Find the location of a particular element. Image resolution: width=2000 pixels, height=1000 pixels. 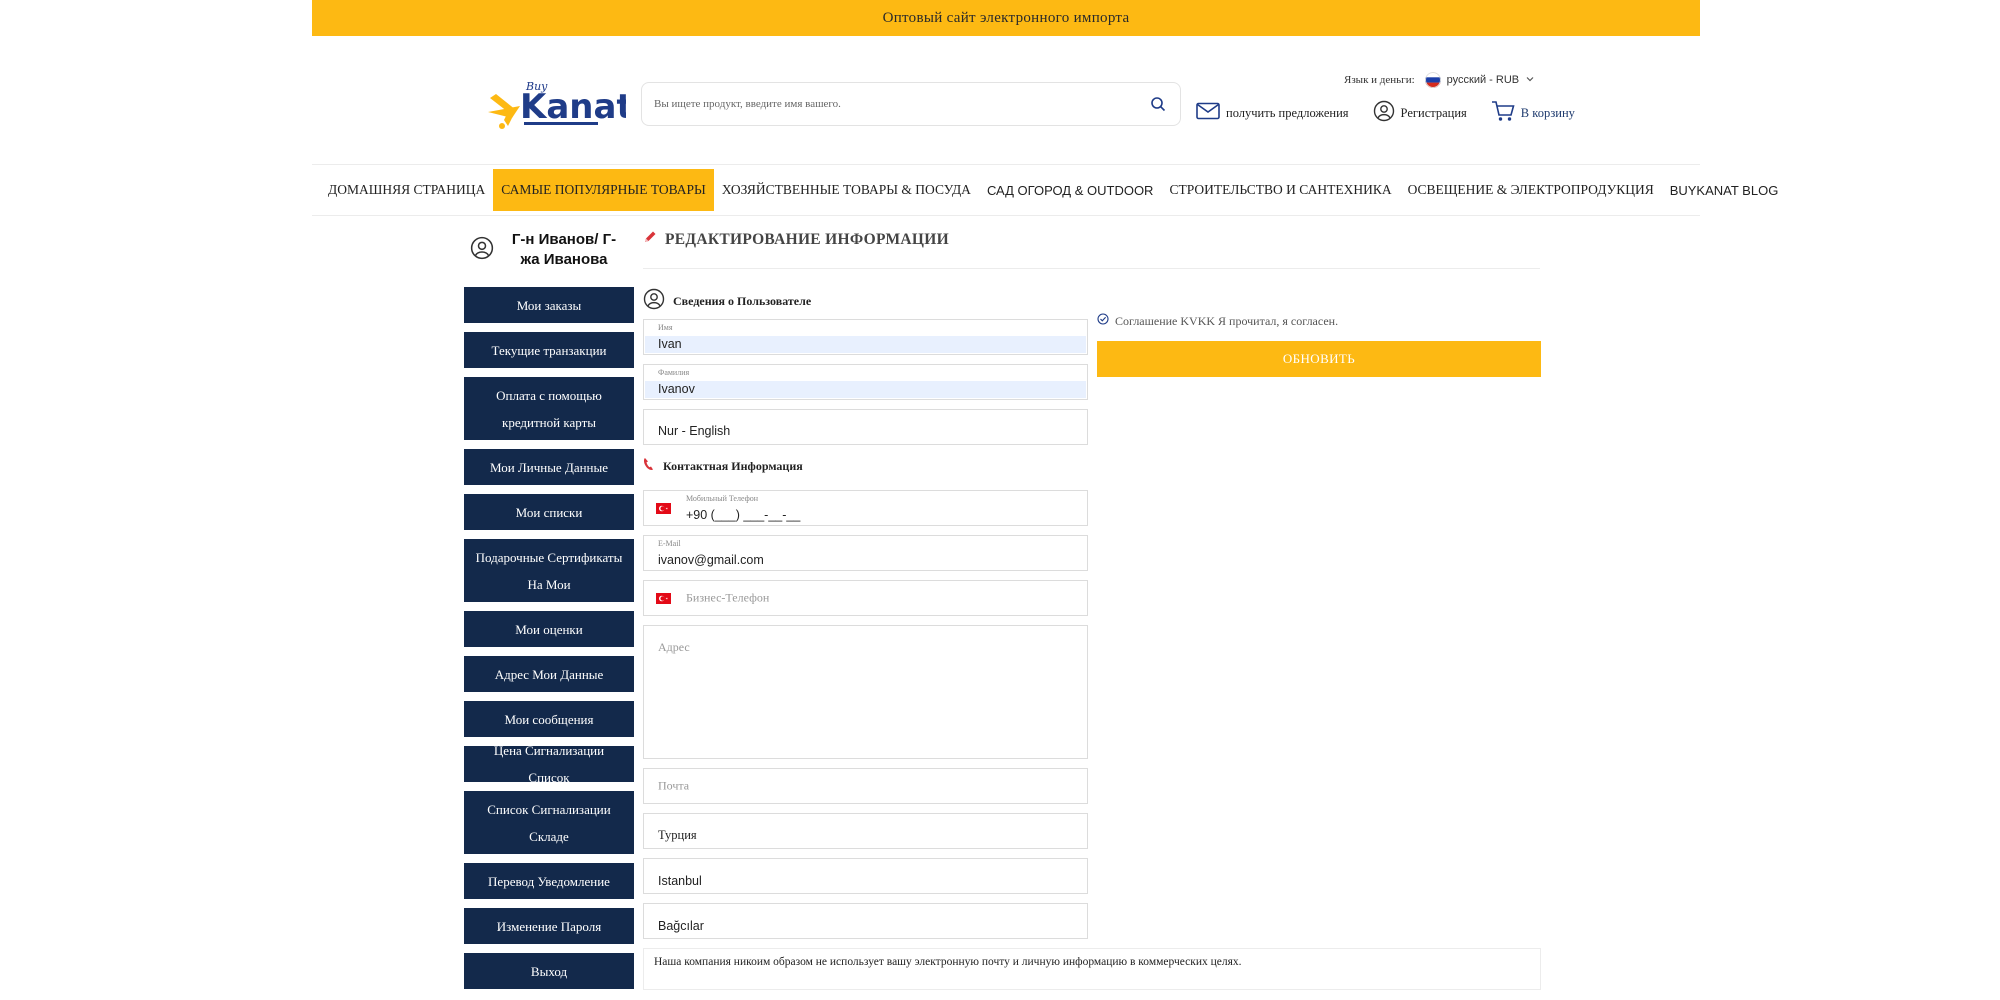

section-user-info: Сведения о Пользователе is located at coordinates (727, 301).